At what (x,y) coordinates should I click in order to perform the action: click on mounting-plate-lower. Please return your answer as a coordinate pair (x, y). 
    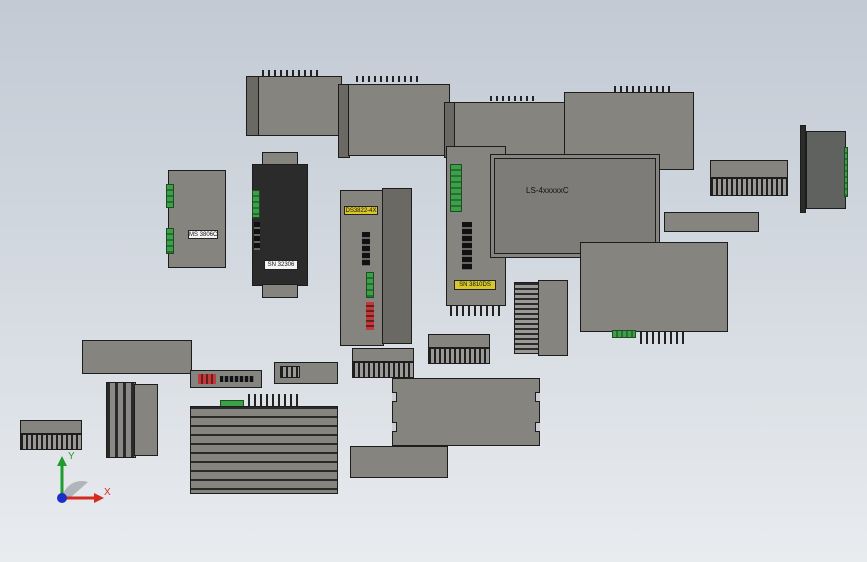
    Looking at the image, I should click on (399, 462).